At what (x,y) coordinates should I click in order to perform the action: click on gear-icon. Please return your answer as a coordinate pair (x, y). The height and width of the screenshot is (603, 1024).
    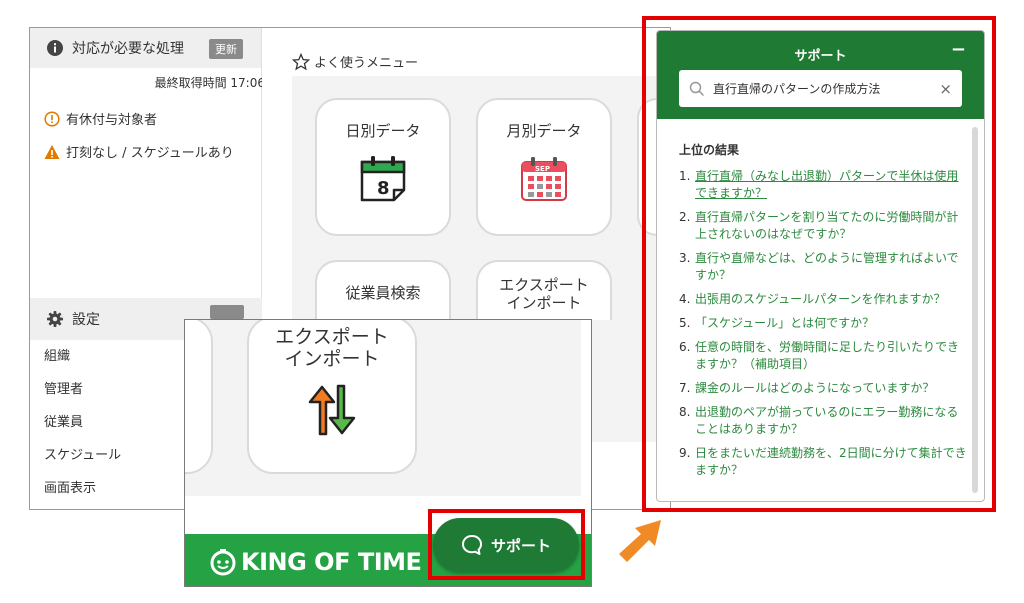
    Looking at the image, I should click on (55, 319).